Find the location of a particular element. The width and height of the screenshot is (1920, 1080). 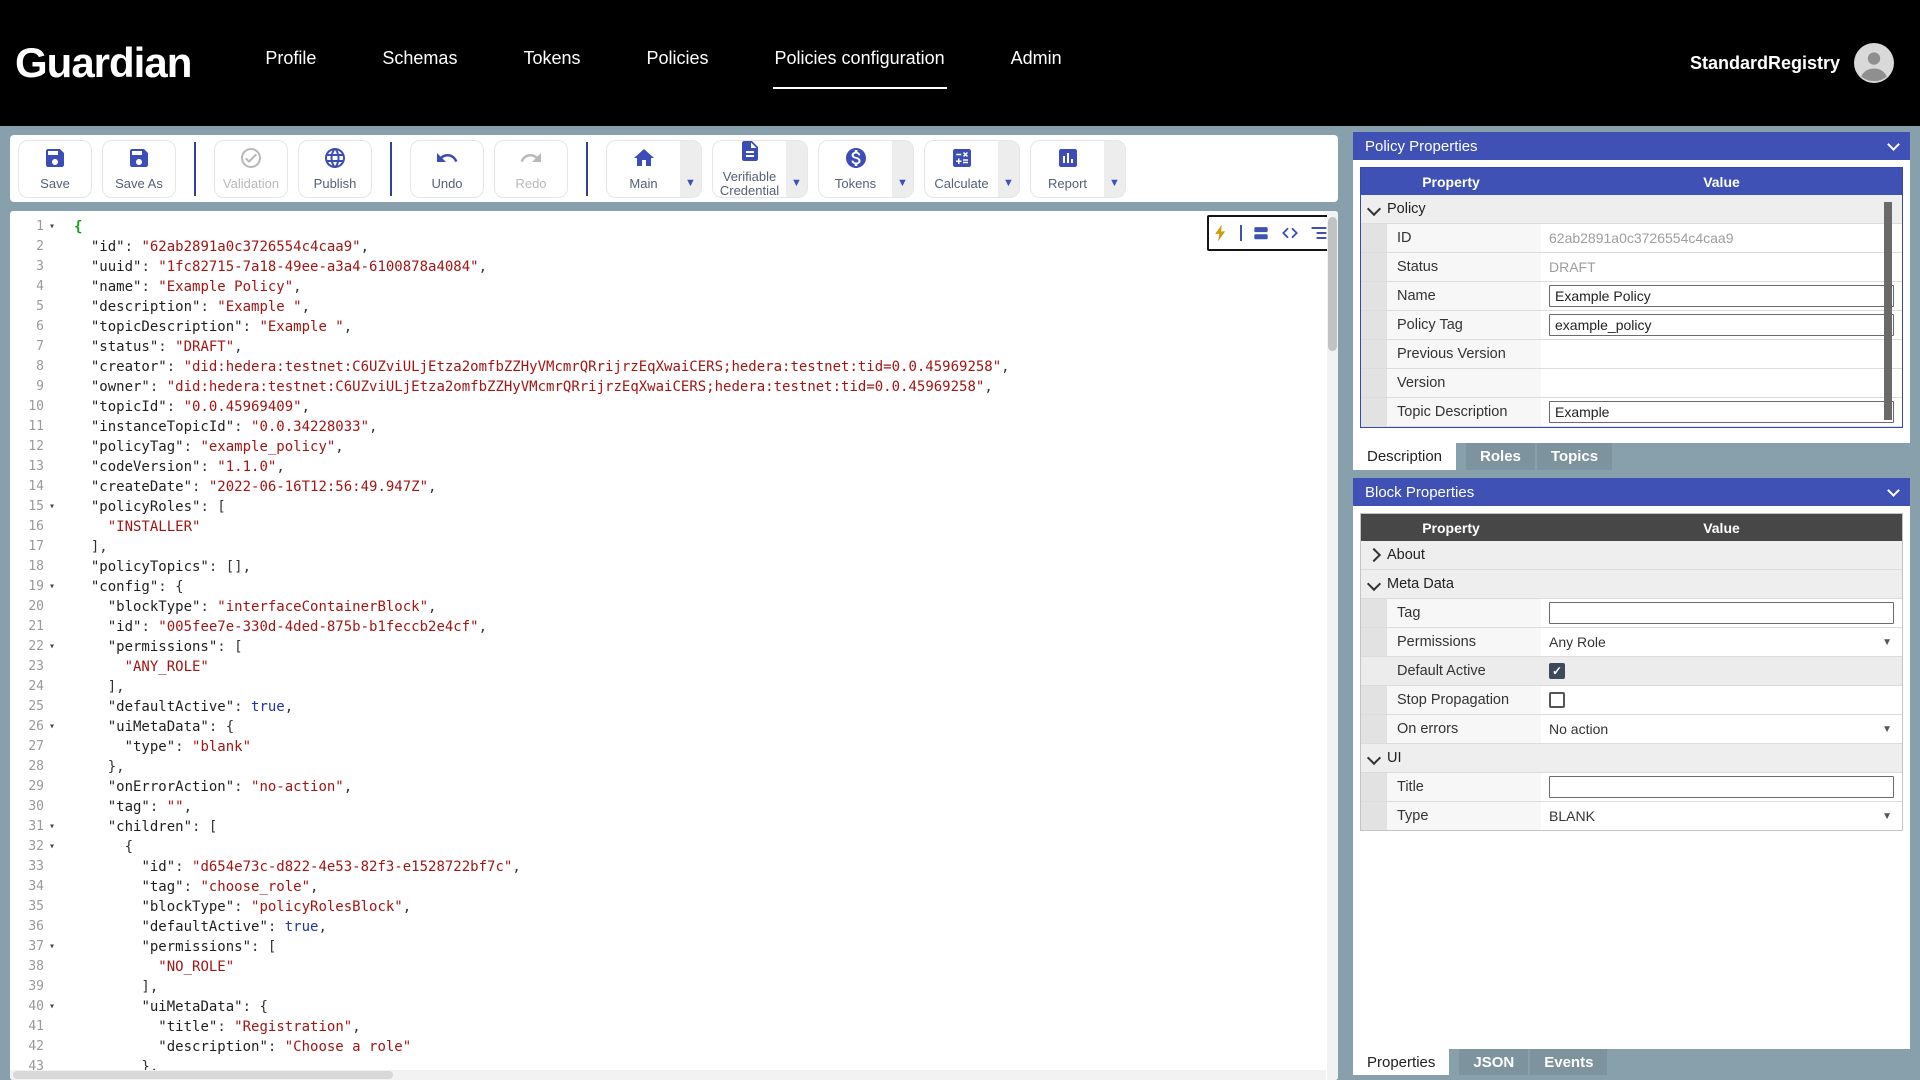

nav-item-policies: Policies is located at coordinates (678, 63).